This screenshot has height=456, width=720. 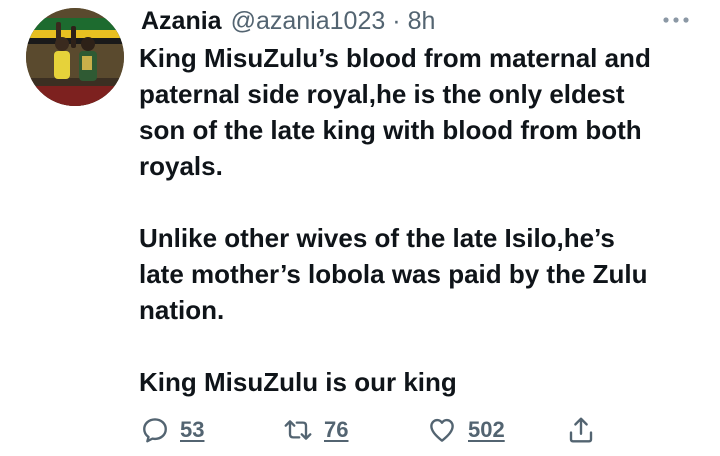 What do you see at coordinates (315, 430) in the screenshot?
I see `retweet-button: 76` at bounding box center [315, 430].